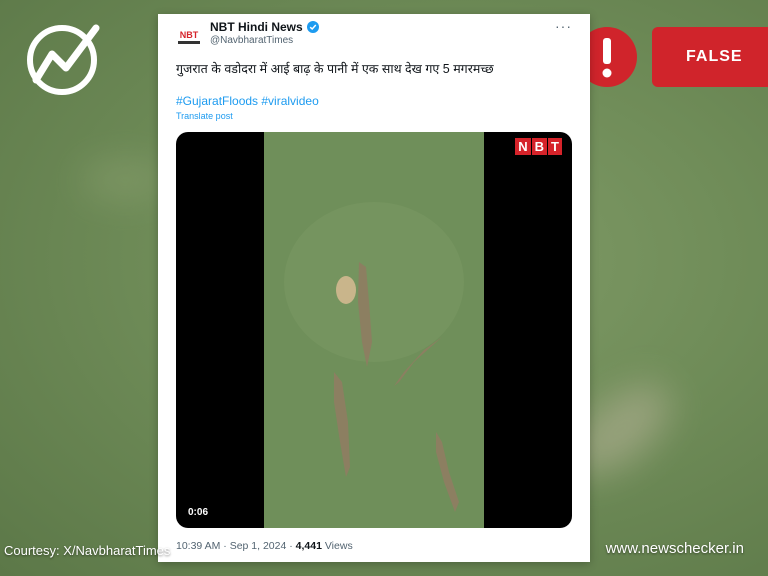 The width and height of the screenshot is (768, 576). Describe the element at coordinates (236, 546) in the screenshot. I see `post-time: 10:39 AM · Sep 1, 2024 ·` at that location.